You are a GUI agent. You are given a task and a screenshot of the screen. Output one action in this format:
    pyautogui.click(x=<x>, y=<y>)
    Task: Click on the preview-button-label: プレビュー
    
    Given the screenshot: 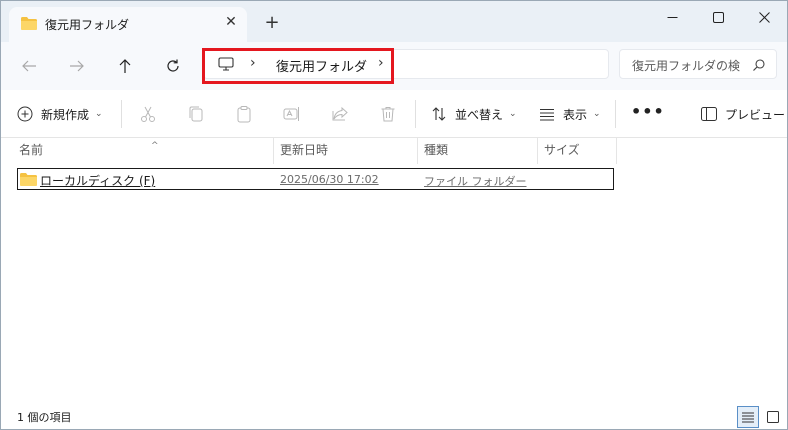 What is the action you would take?
    pyautogui.click(x=755, y=114)
    